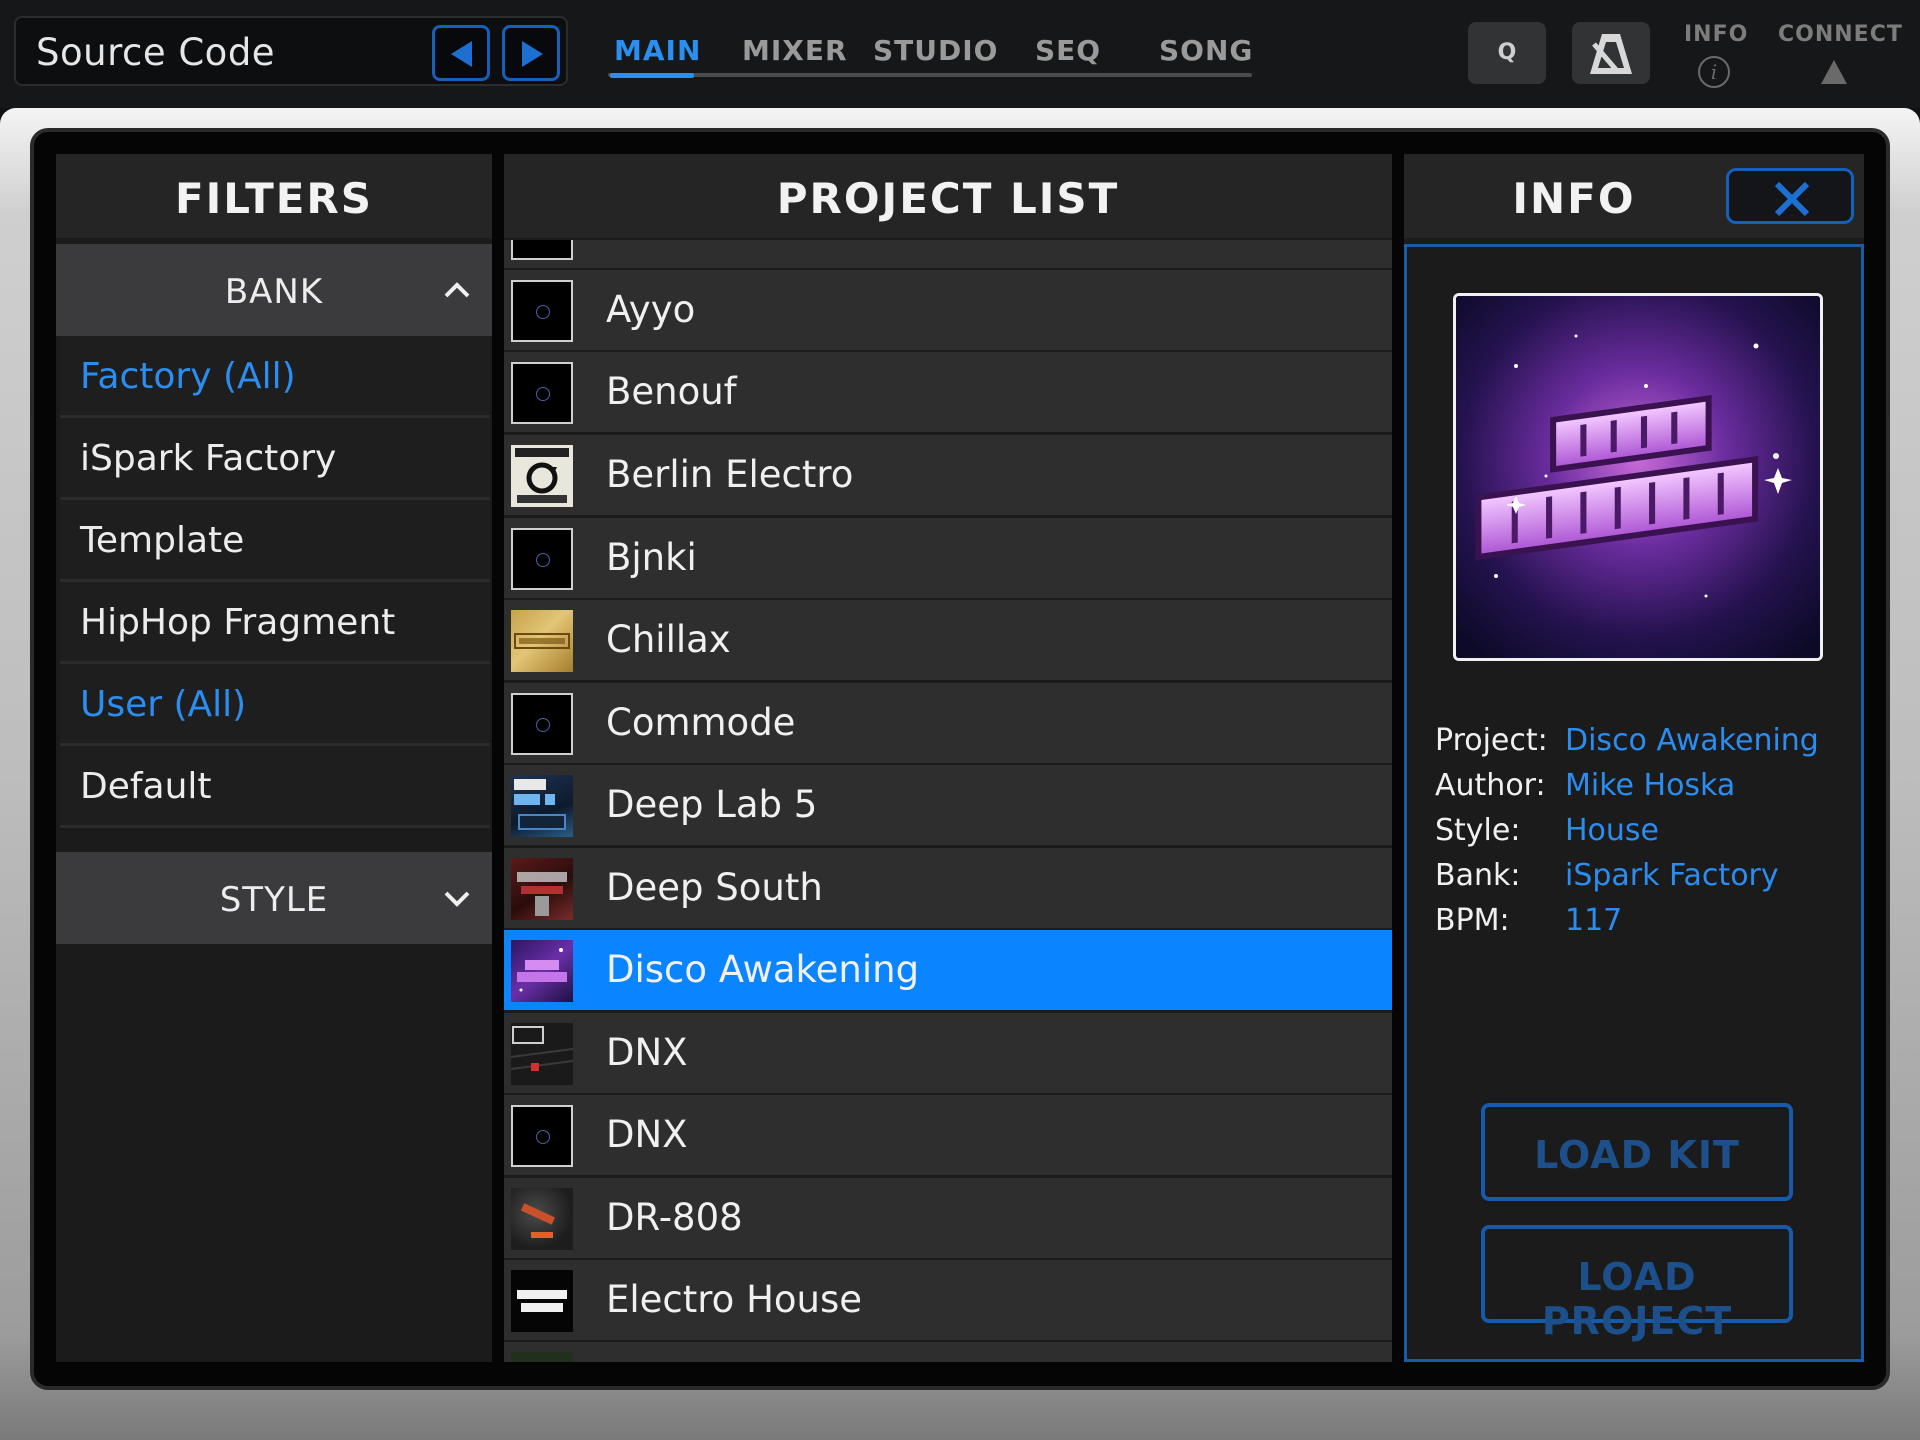 The height and width of the screenshot is (1440, 1920). Describe the element at coordinates (1714, 72) in the screenshot. I see `info-icon: i` at that location.